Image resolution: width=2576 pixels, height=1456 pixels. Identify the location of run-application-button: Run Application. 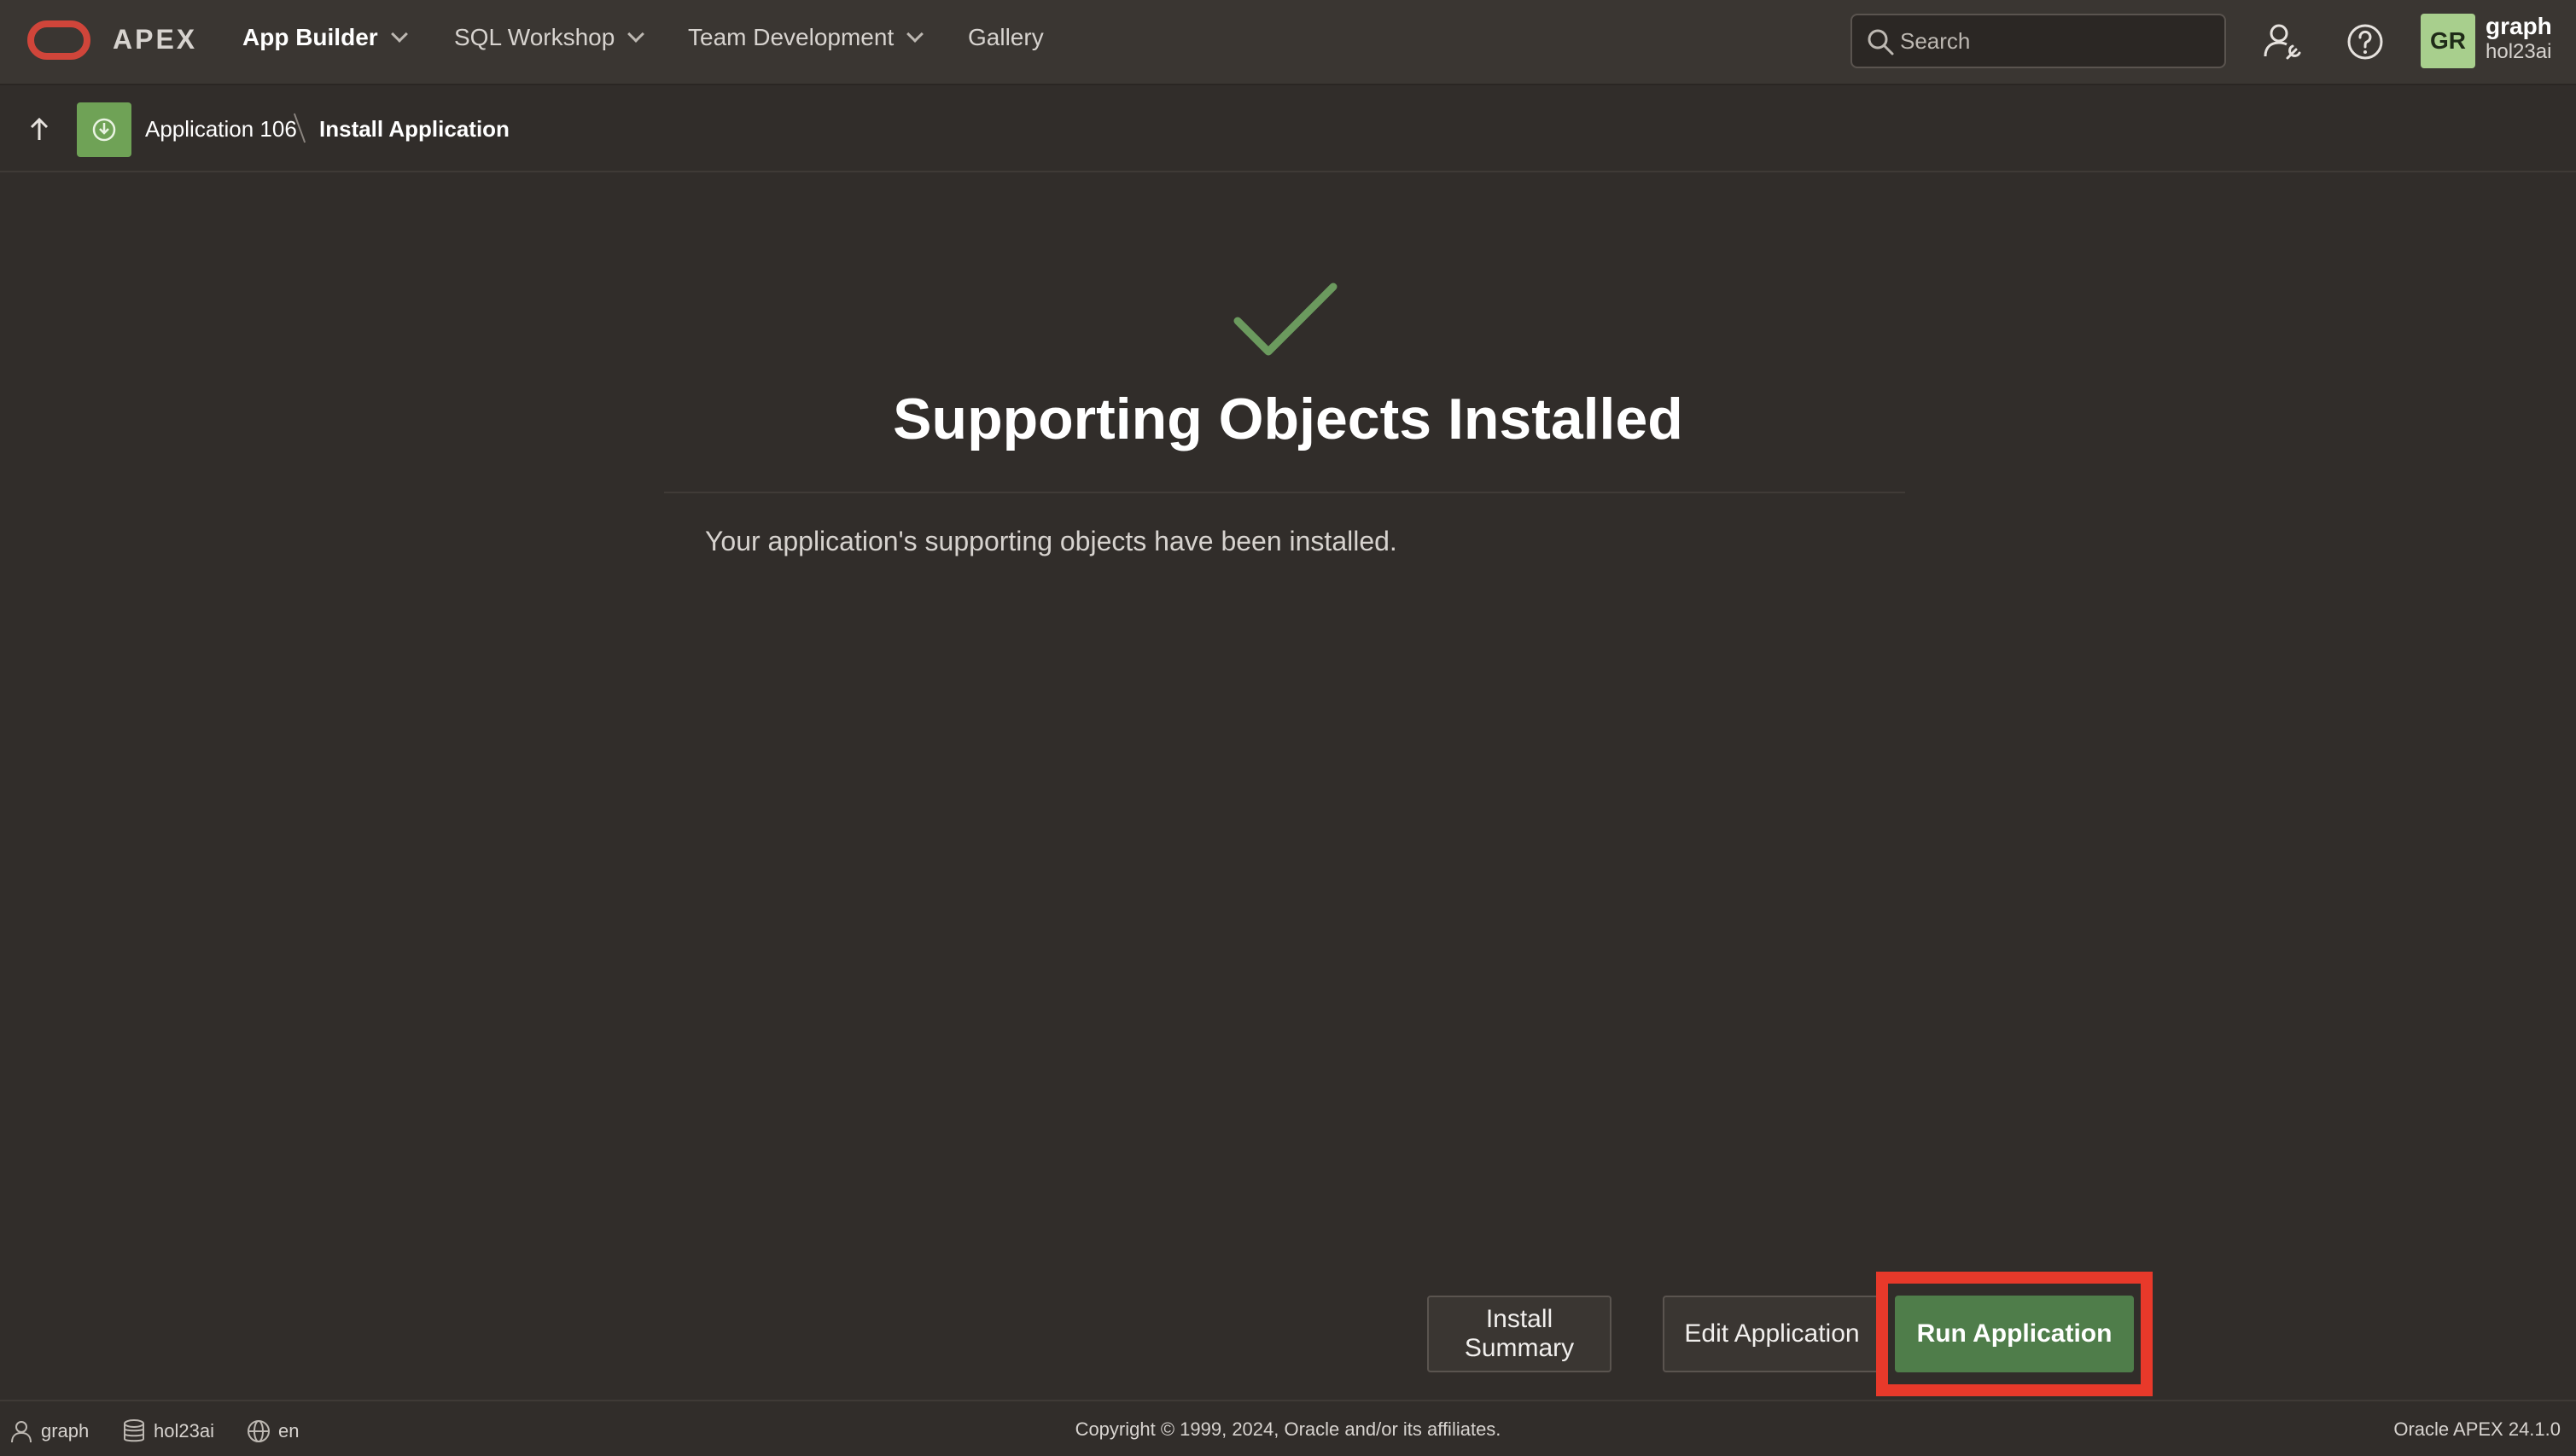
(2014, 1334).